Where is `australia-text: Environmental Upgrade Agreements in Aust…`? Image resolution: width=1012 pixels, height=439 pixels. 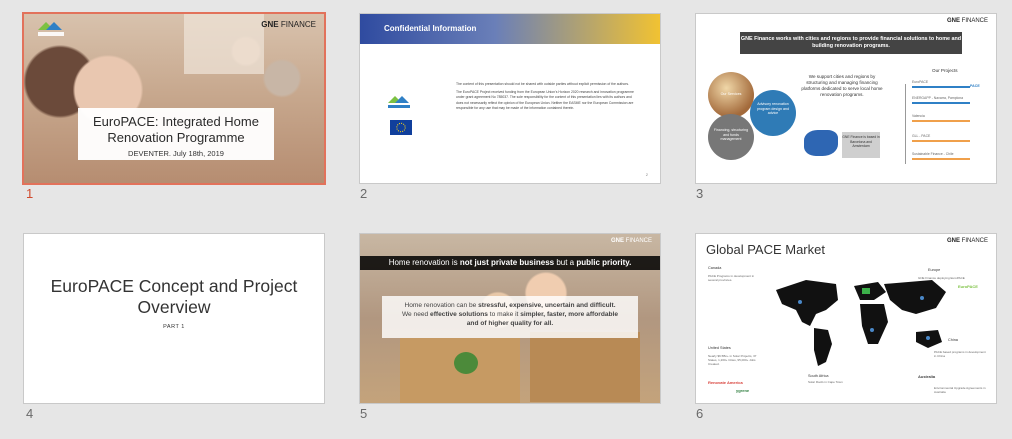 australia-text: Environmental Upgrade Agreements in Aust… is located at coordinates (960, 390).